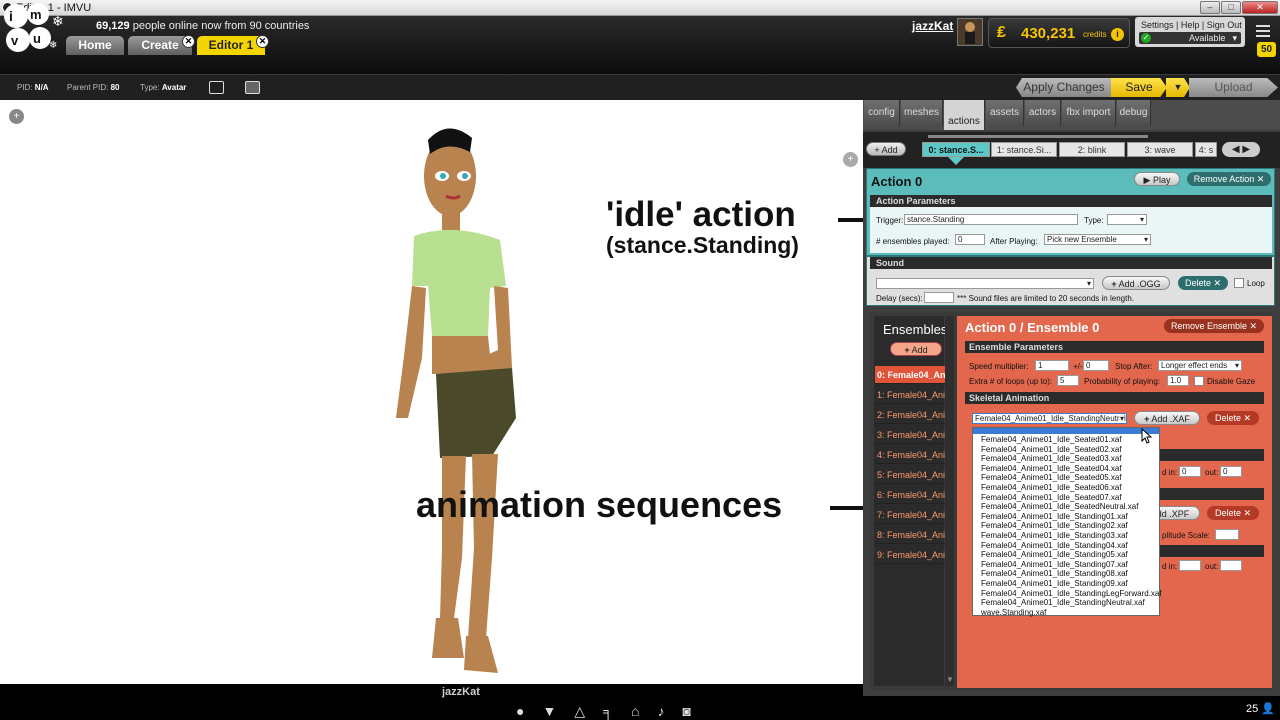  Describe the element at coordinates (1097, 239) in the screenshot. I see `after-playing-select: Pick new Ensemble ▾` at that location.